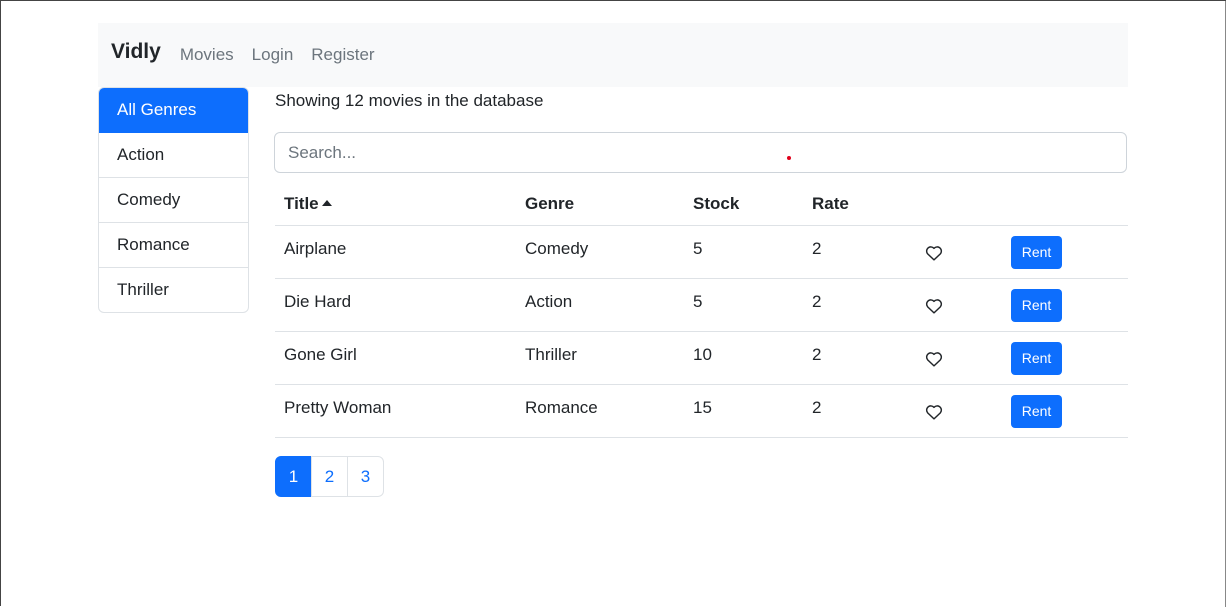  I want to click on table-row: Pretty Woman Romance 15 2 Rent, so click(701, 411).